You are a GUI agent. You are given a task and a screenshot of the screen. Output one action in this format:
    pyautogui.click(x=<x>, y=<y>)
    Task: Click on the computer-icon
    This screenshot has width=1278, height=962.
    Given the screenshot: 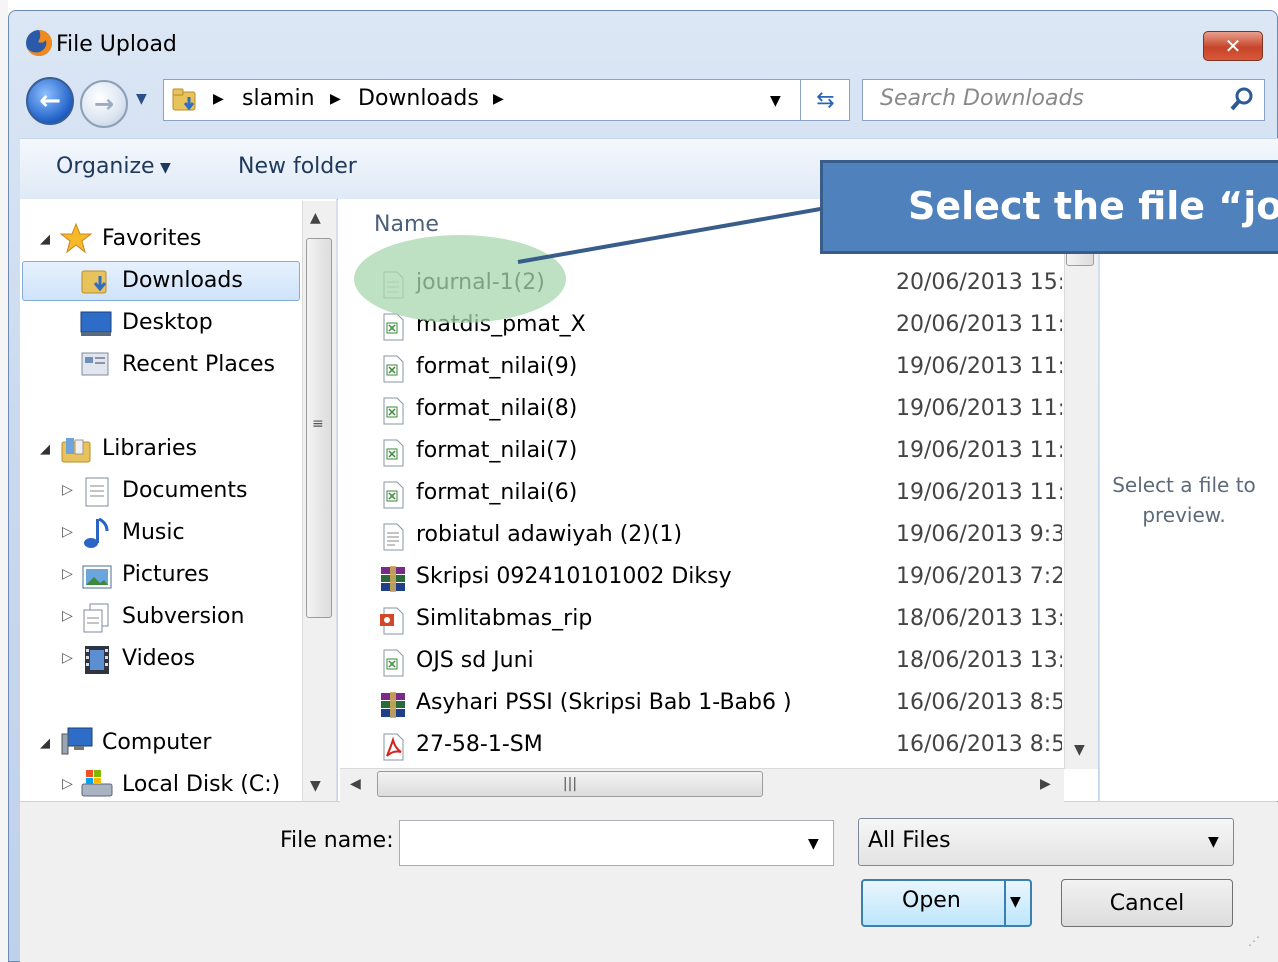 What is the action you would take?
    pyautogui.click(x=77, y=741)
    